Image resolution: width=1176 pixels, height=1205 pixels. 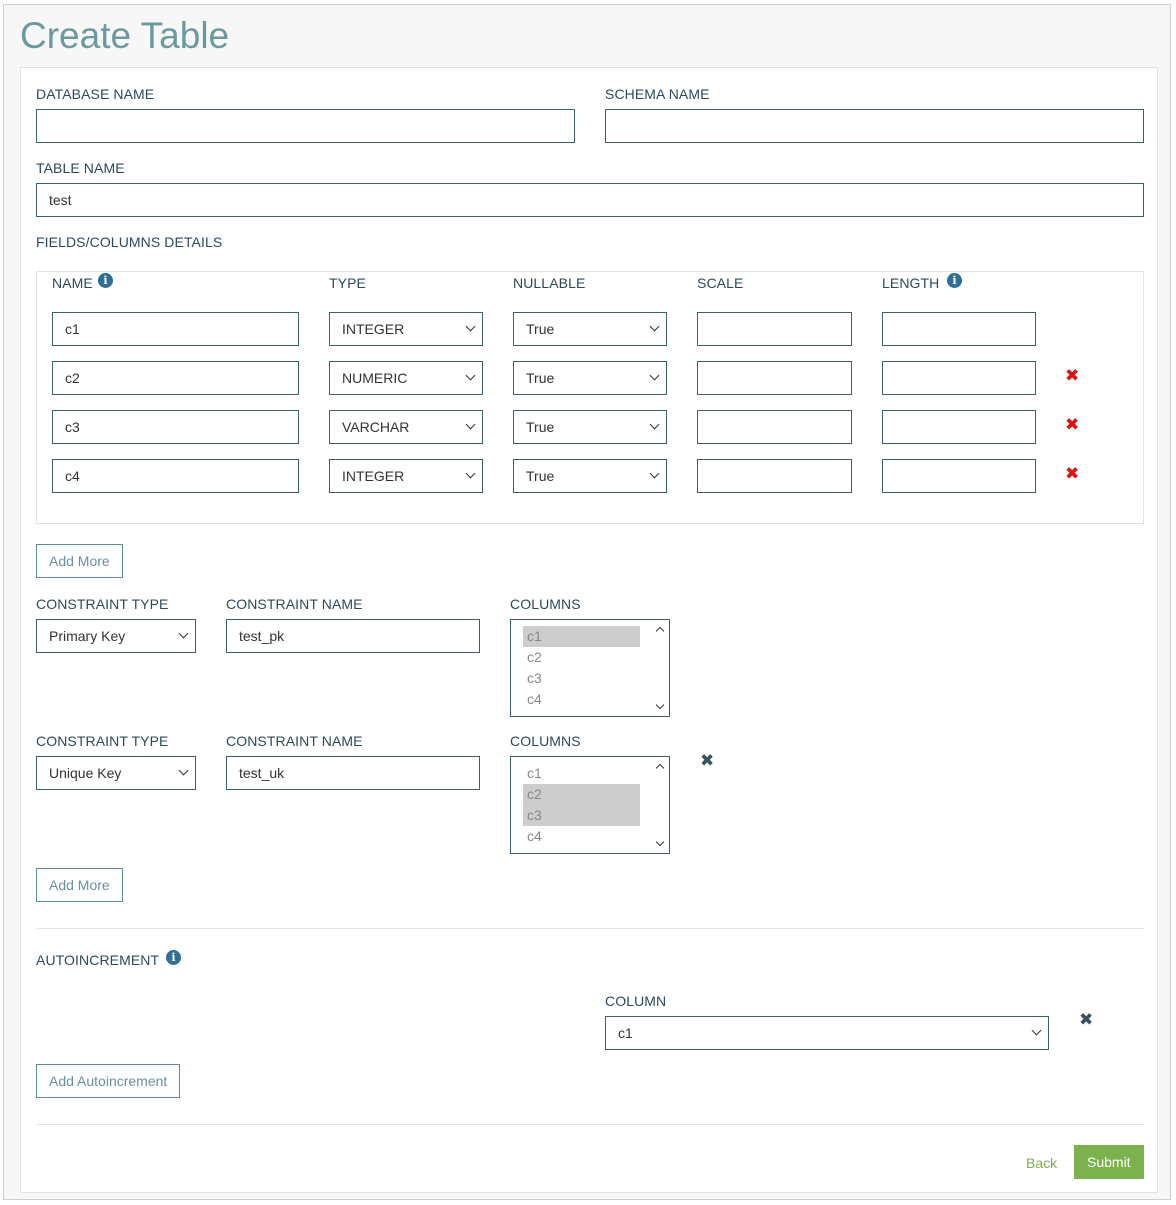 What do you see at coordinates (125, 35) in the screenshot?
I see `page-title: Create Table` at bounding box center [125, 35].